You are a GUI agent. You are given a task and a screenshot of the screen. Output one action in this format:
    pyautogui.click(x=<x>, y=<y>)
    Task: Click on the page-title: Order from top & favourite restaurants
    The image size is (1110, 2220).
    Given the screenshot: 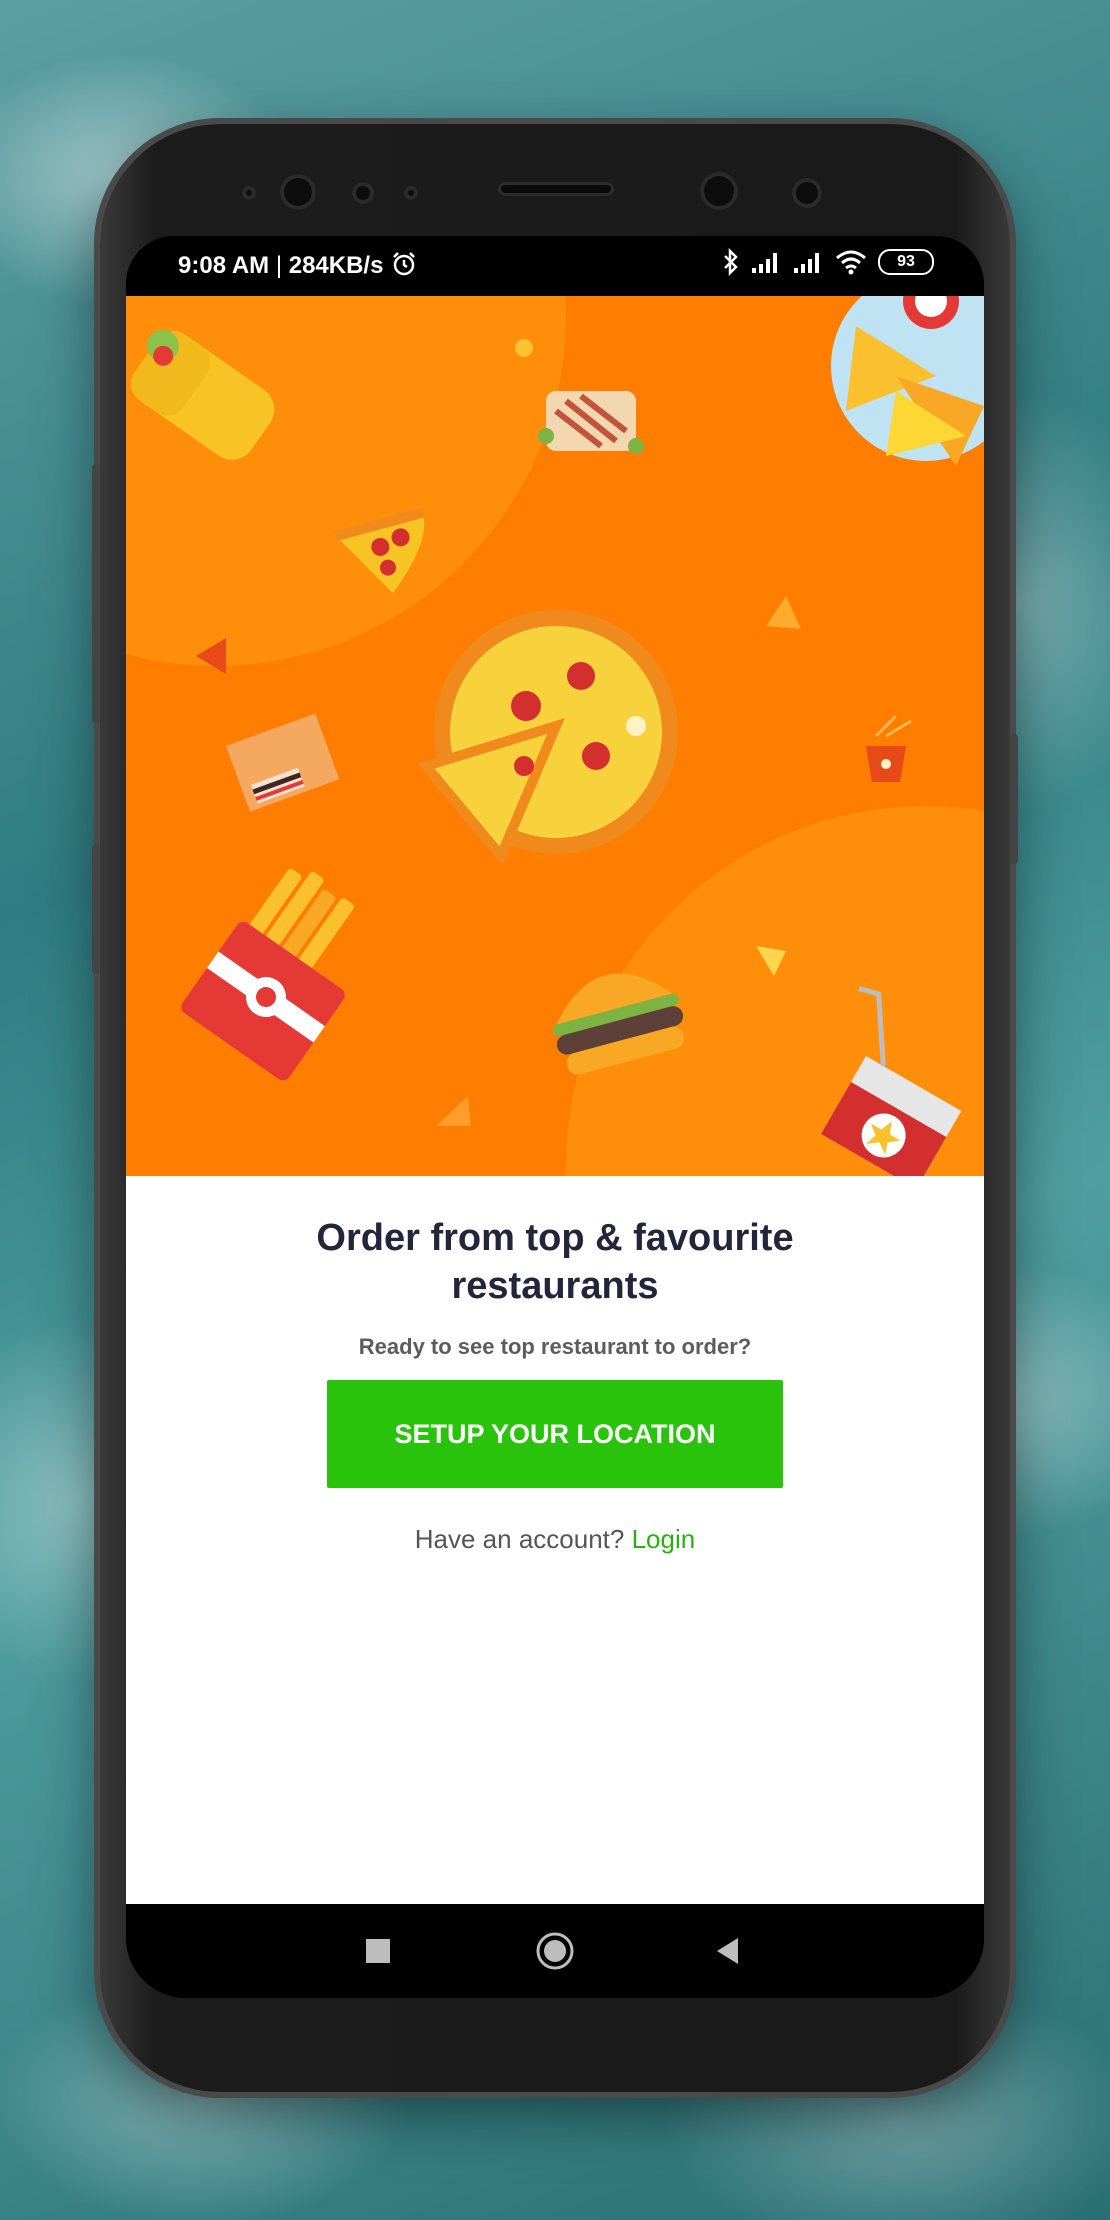 What is the action you would take?
    pyautogui.click(x=555, y=1262)
    